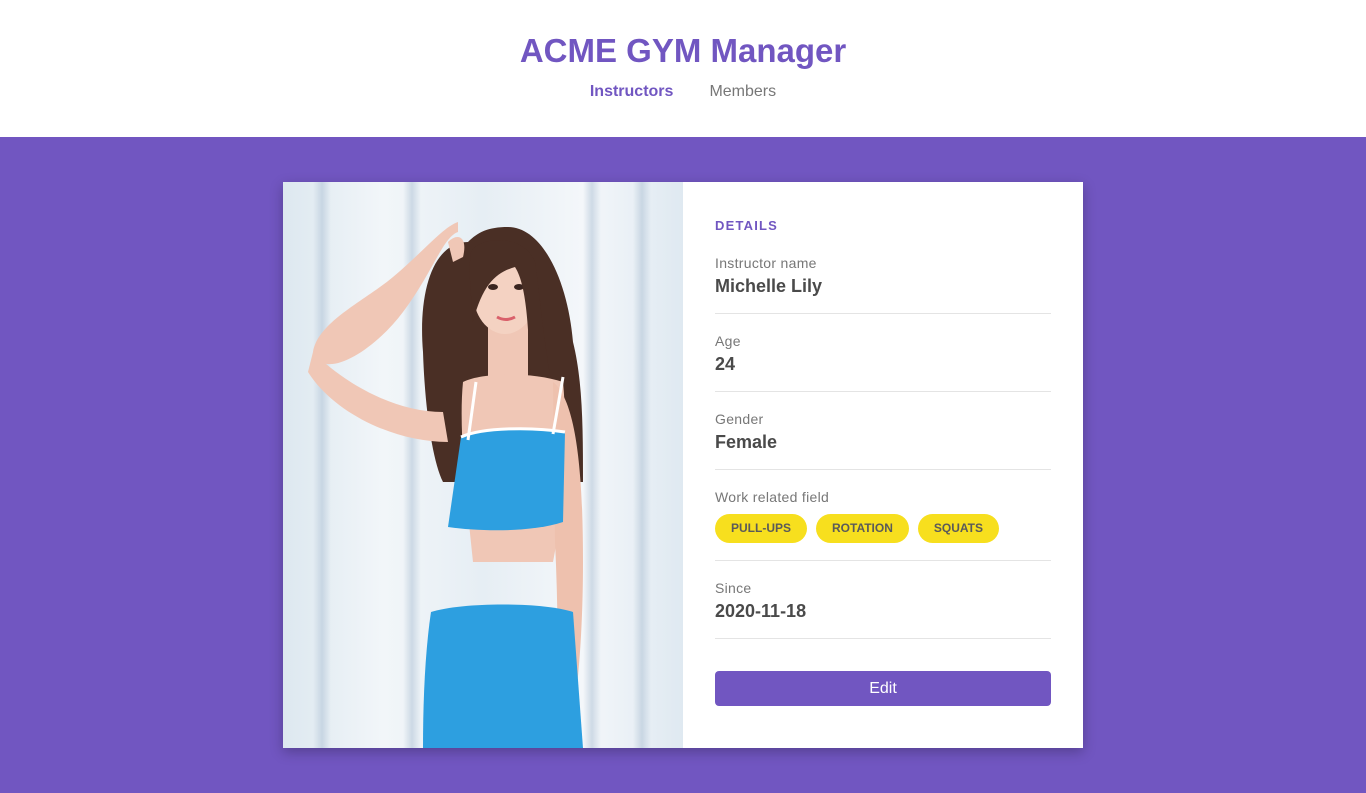  I want to click on instructor-name-value: Michelle Lily, so click(769, 286).